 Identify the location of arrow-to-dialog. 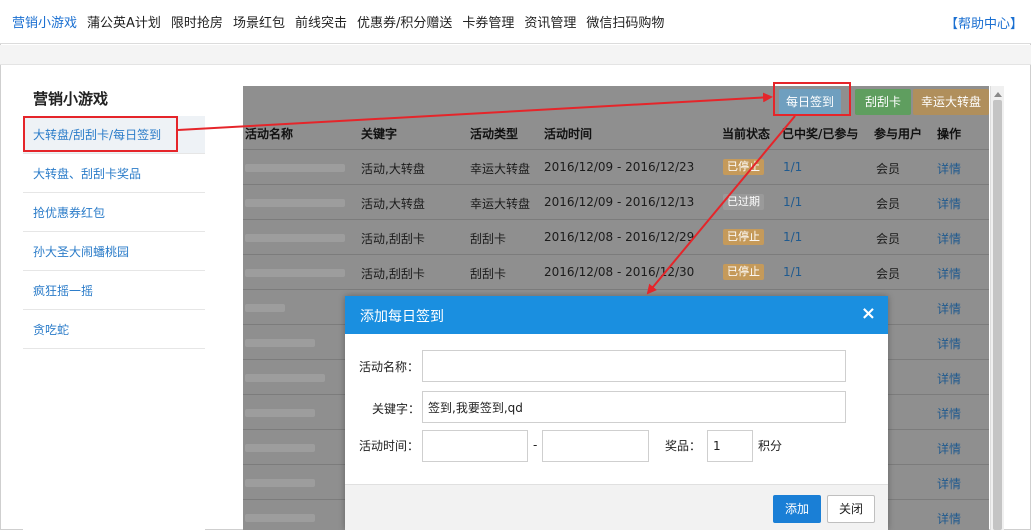
(721, 205).